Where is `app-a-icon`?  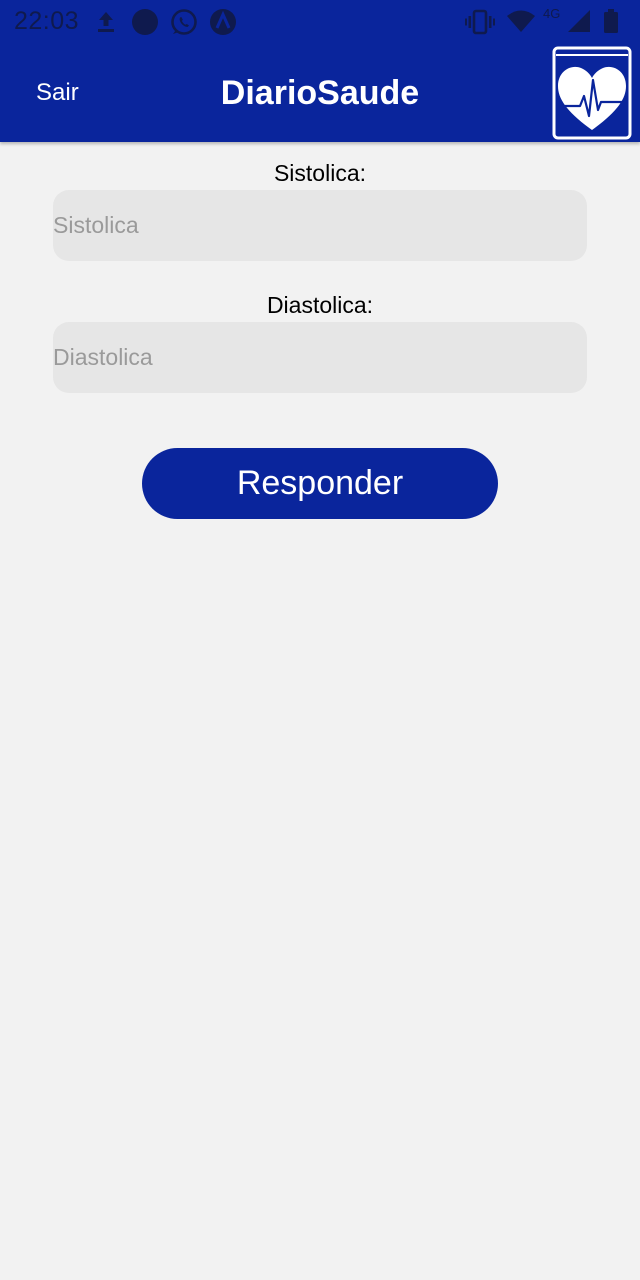
app-a-icon is located at coordinates (223, 22).